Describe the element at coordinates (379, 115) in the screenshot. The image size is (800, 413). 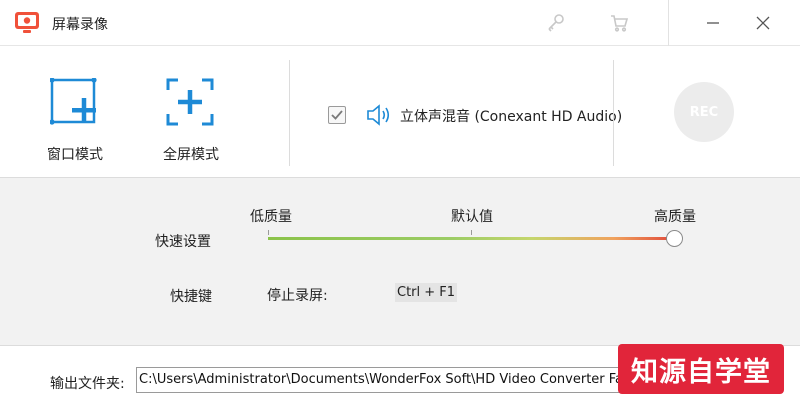
I see `speaker-icon` at that location.